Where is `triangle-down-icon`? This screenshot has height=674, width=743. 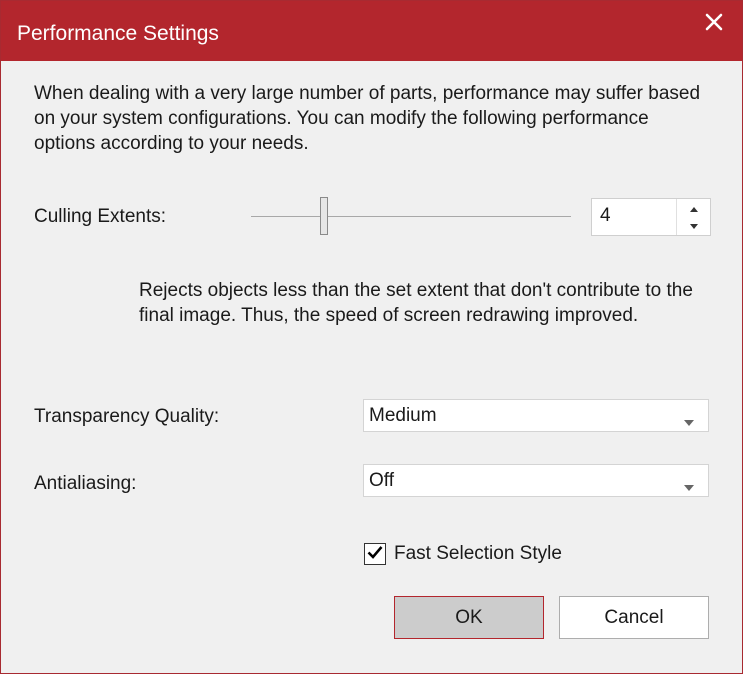 triangle-down-icon is located at coordinates (694, 226).